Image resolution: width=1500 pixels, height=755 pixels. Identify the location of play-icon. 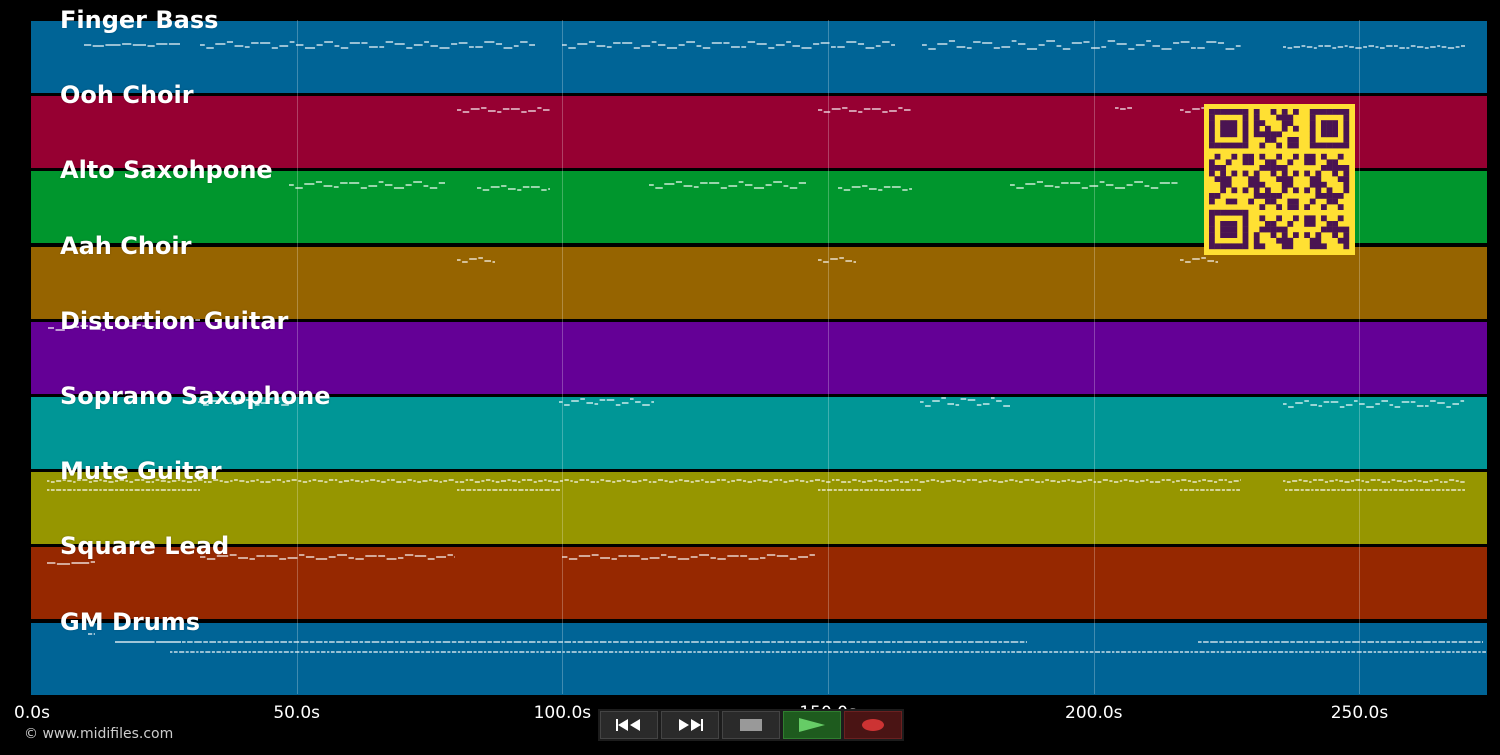
(812, 725).